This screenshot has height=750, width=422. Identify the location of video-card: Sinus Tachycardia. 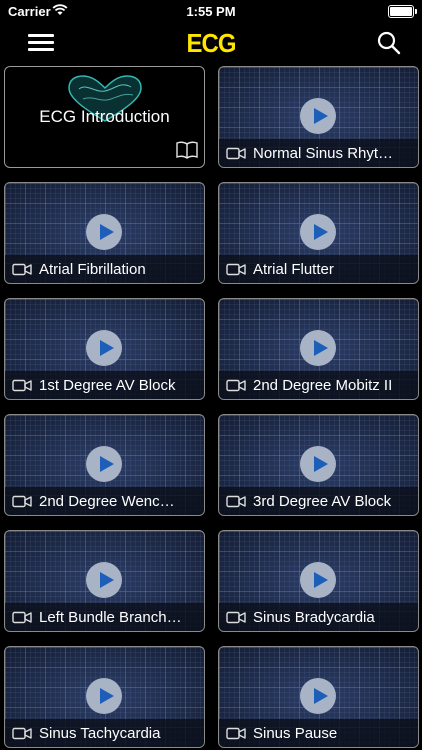
(104, 697).